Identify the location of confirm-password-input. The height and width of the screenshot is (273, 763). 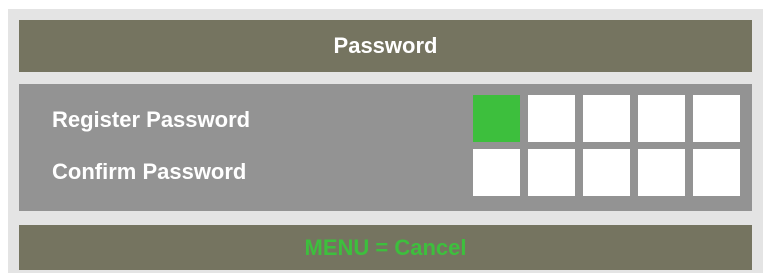
(606, 172).